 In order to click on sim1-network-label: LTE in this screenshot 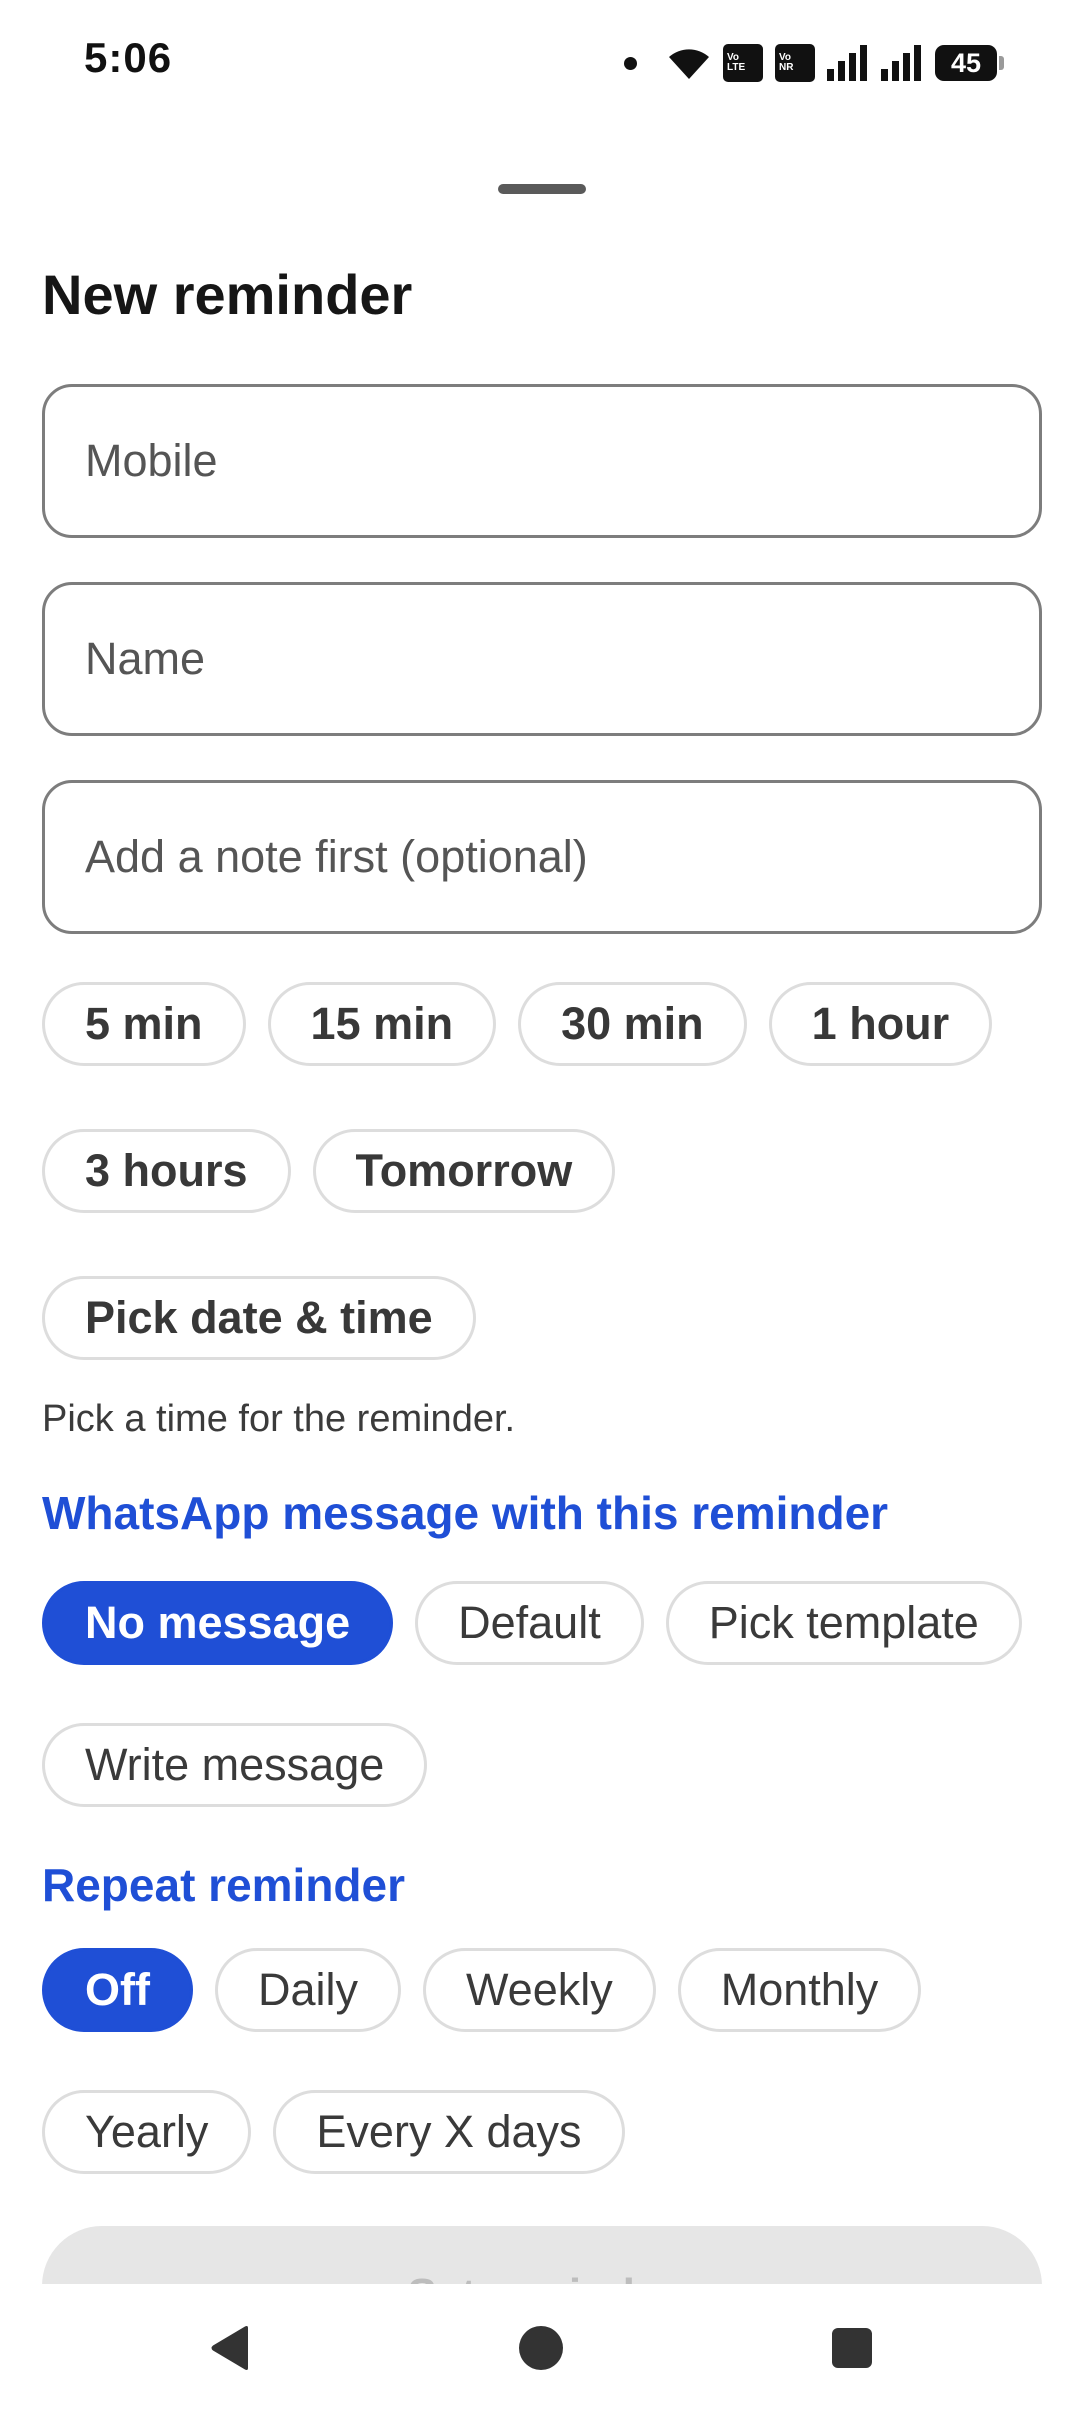, I will do `click(736, 67)`.